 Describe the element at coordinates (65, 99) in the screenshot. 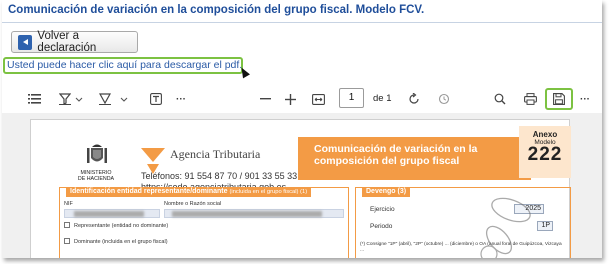

I see `highlight-icon` at that location.